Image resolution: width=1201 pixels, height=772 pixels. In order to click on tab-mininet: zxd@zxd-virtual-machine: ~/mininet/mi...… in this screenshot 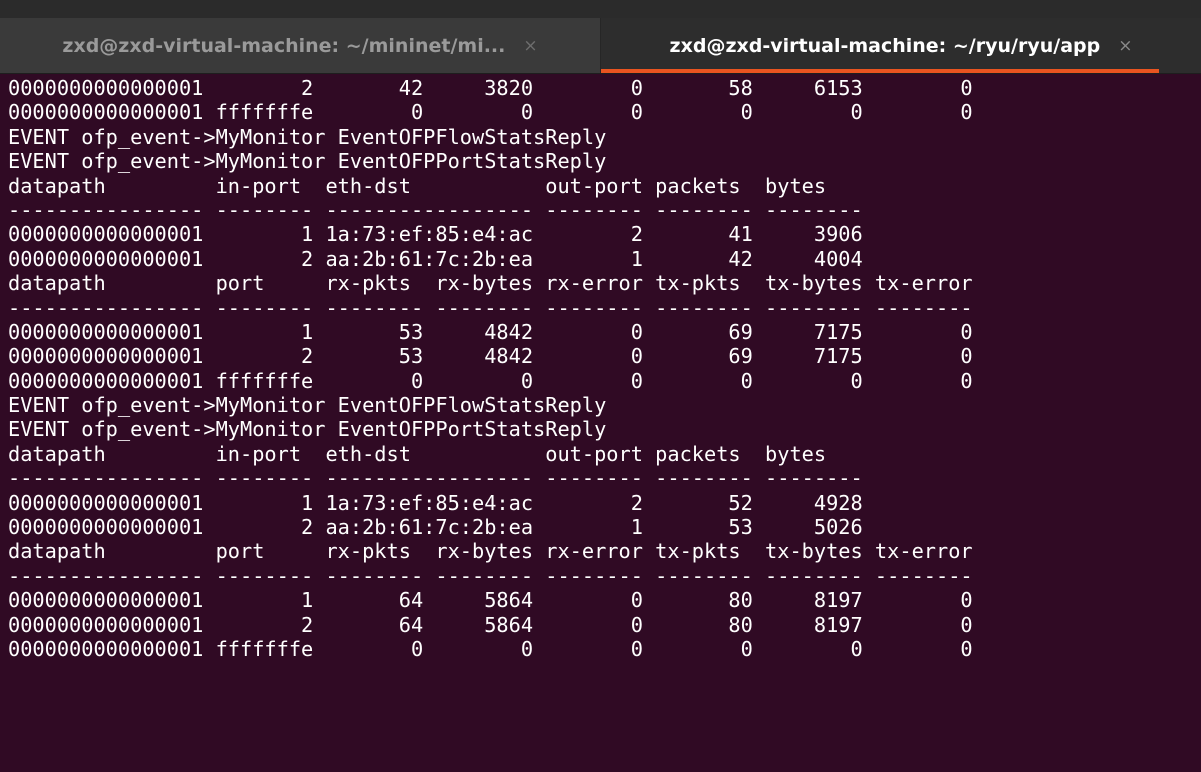, I will do `click(300, 45)`.